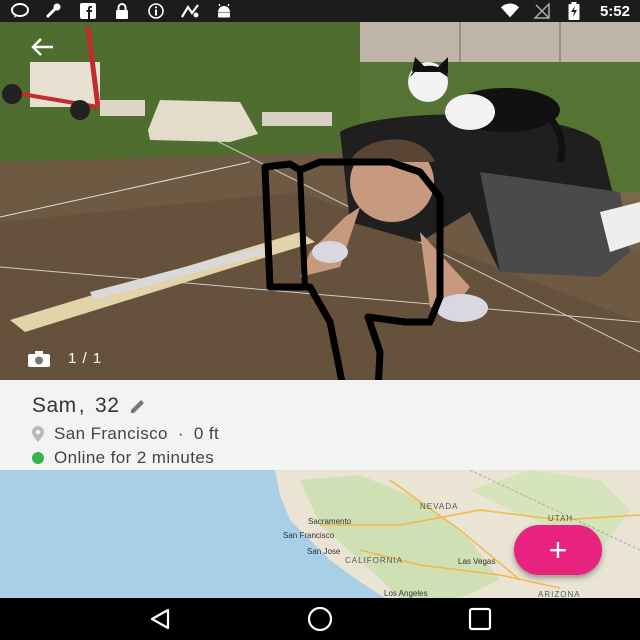  I want to click on triangle-back-icon, so click(160, 619).